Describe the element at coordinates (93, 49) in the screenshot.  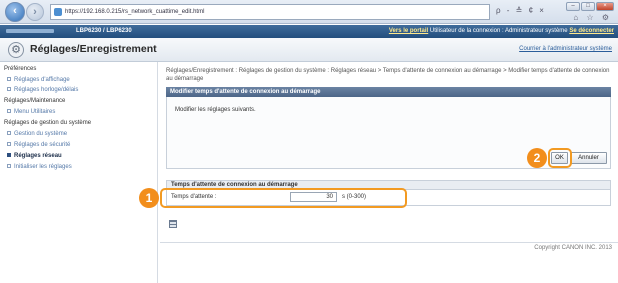
I see `page-title: Réglages/Enregistrement` at that location.